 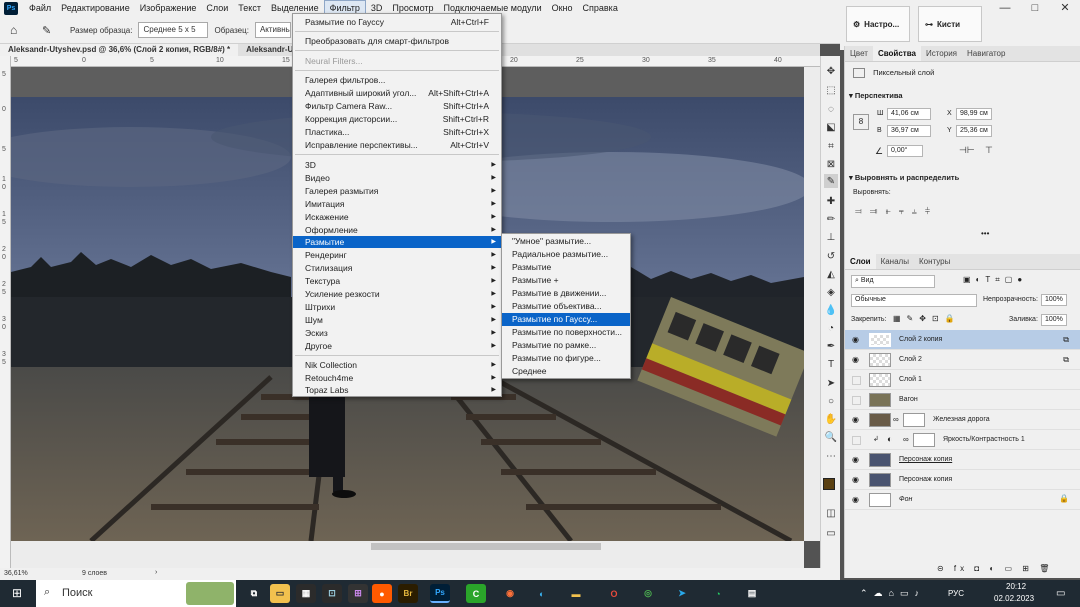 What do you see at coordinates (831, 237) in the screenshot?
I see `clone-stamp-icon: ⊥` at bounding box center [831, 237].